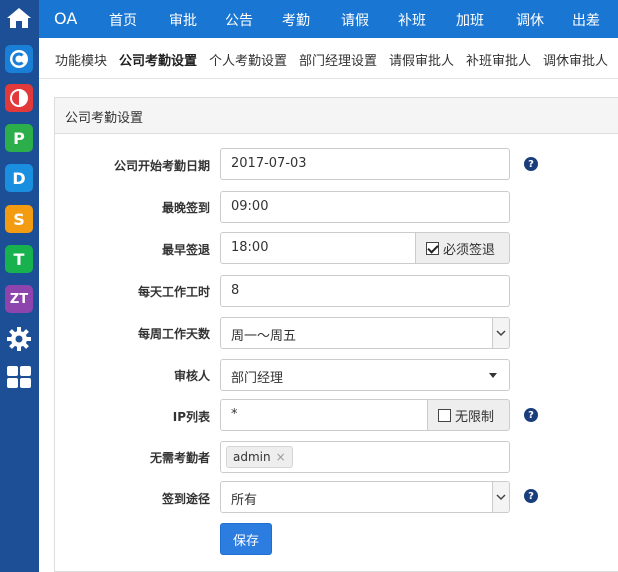 This screenshot has height=572, width=618. Describe the element at coordinates (252, 457) in the screenshot. I see `exempt-tag-label: admin` at that location.